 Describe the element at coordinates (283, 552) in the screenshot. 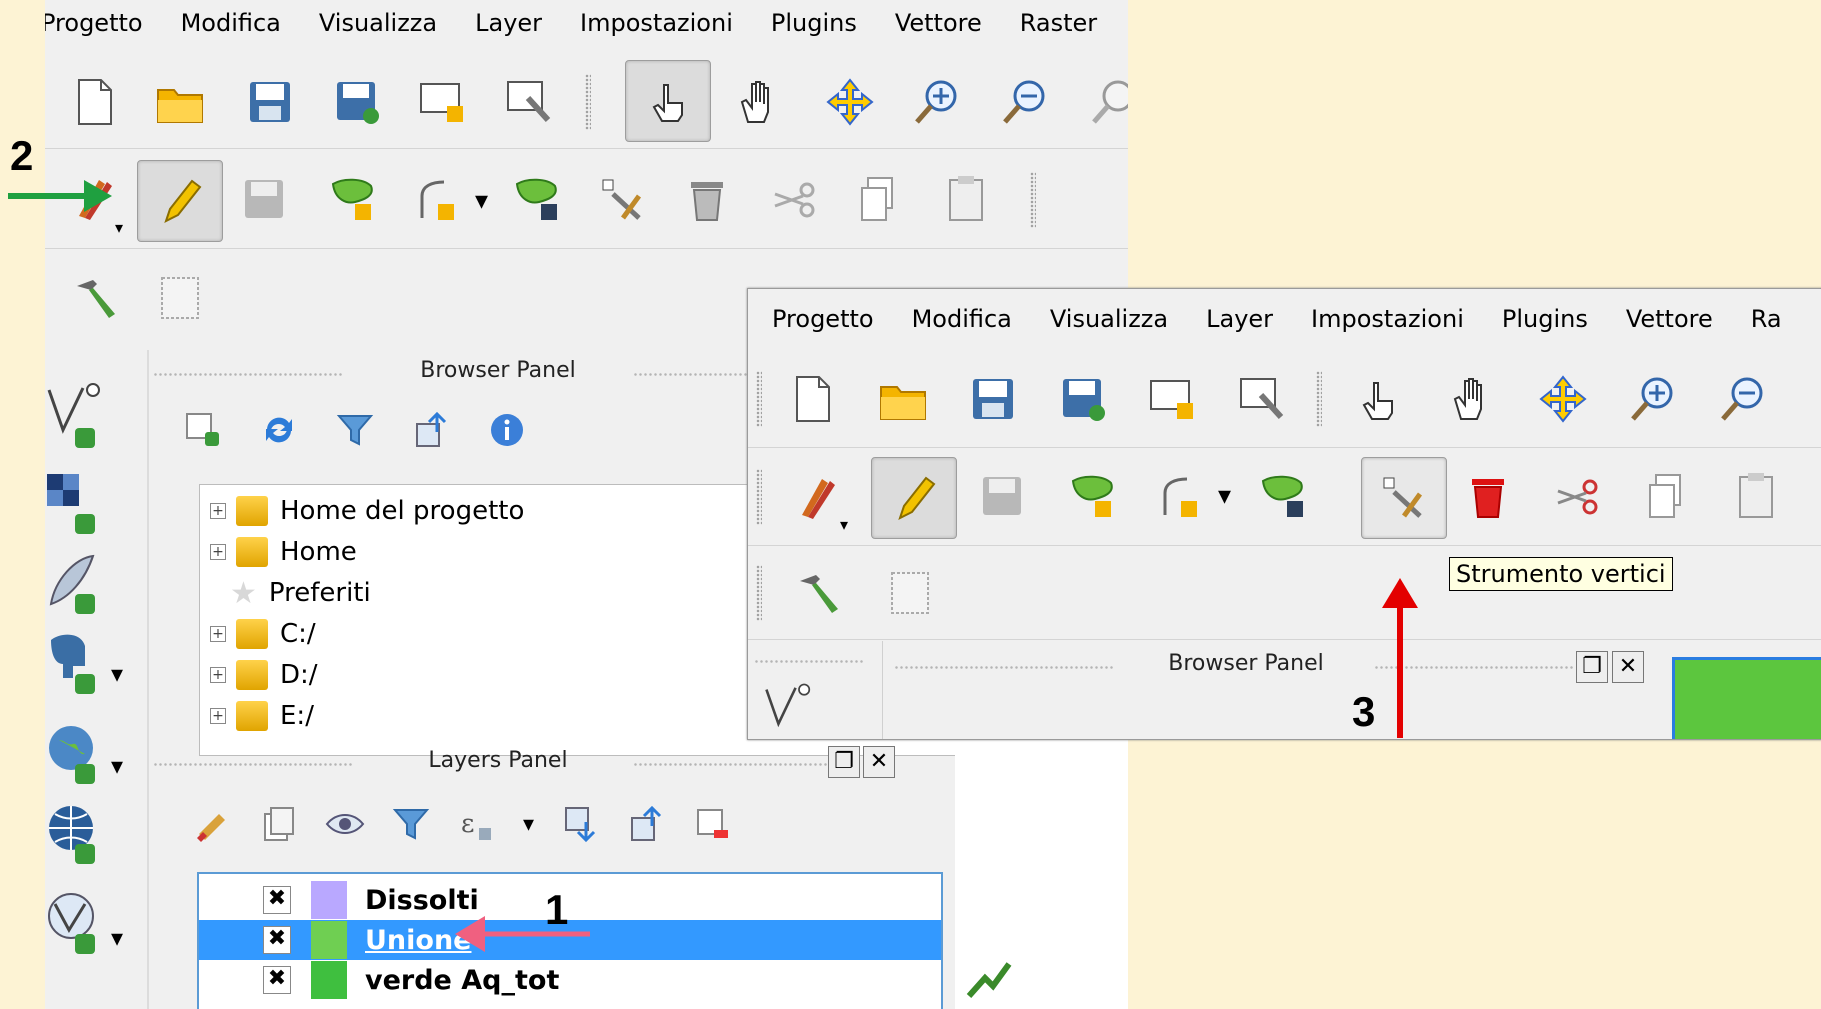

I see `tree-item: + Home` at that location.